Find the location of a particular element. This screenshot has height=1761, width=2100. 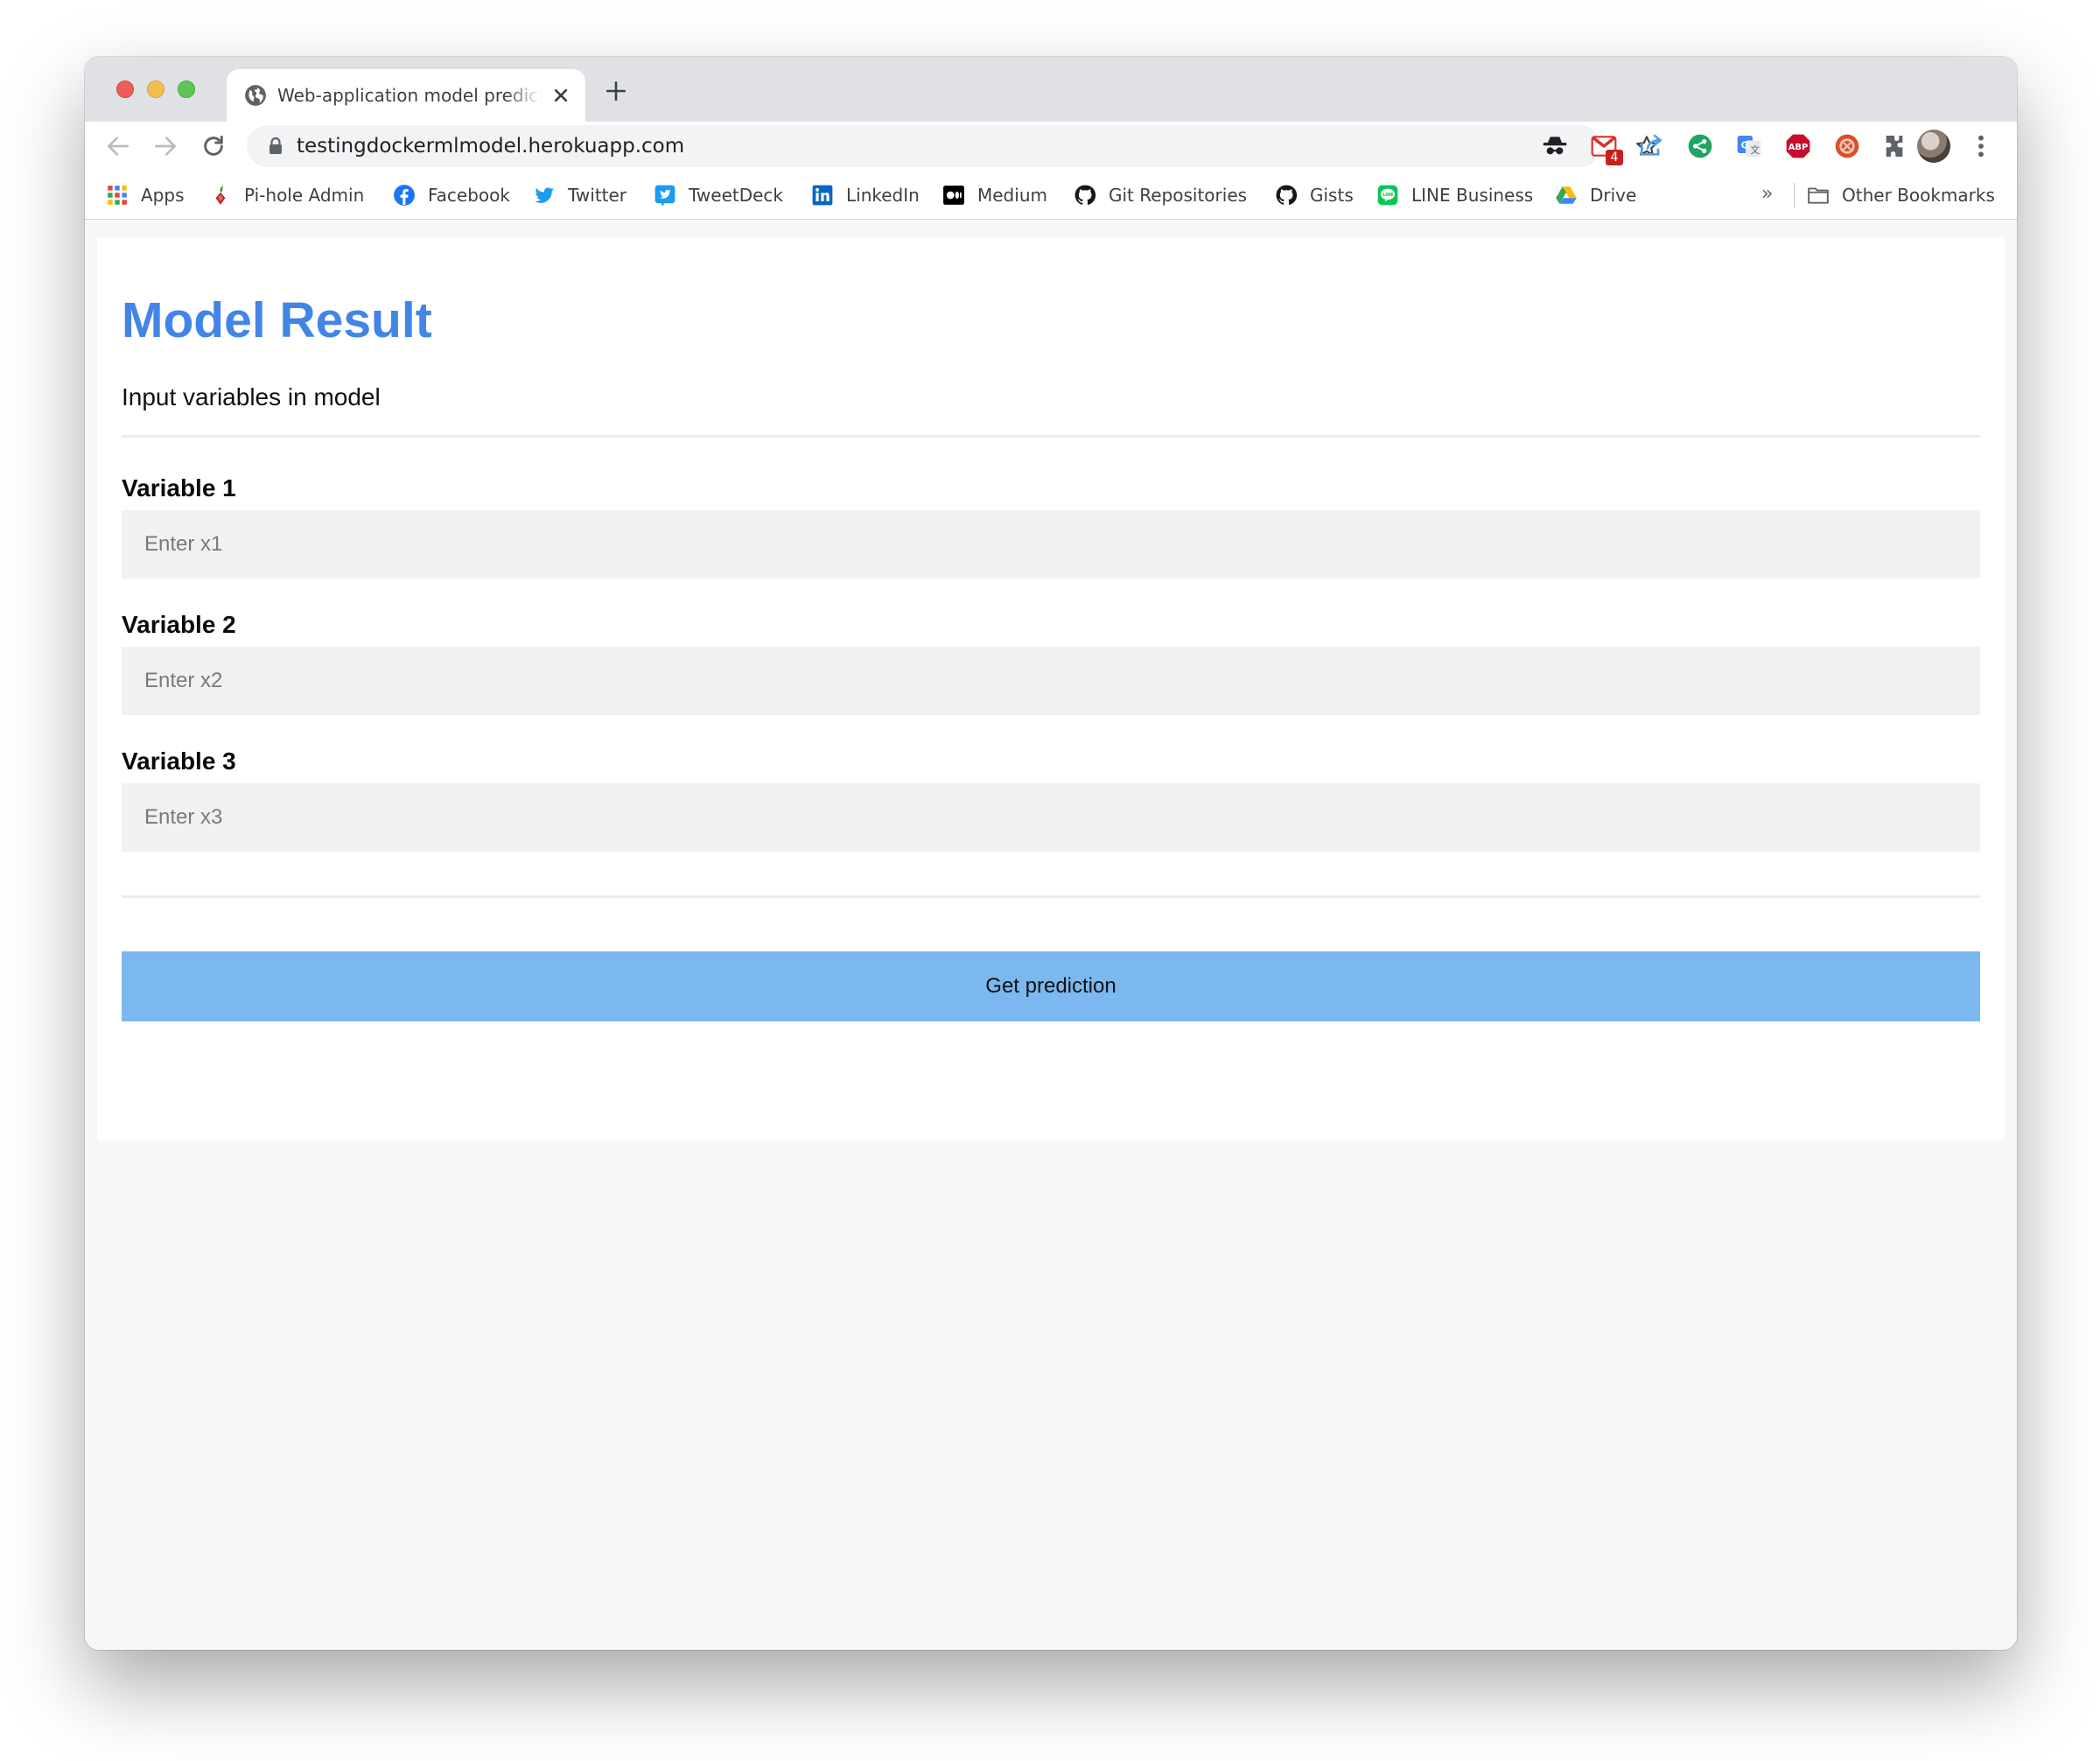

svg-text: 文 is located at coordinates (1755, 150).